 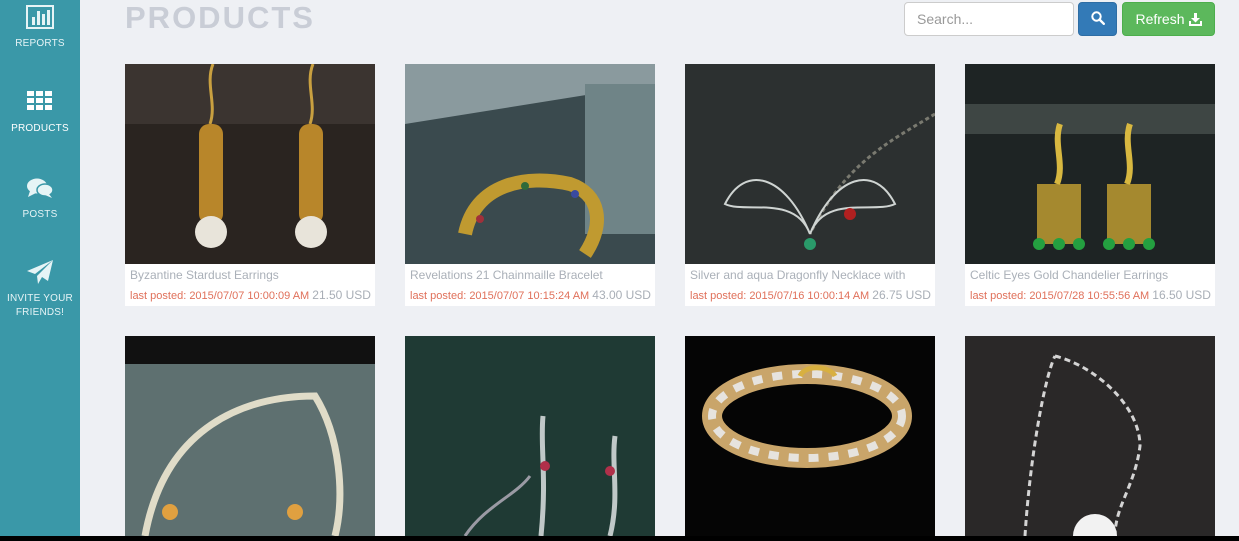 What do you see at coordinates (798, 275) in the screenshot?
I see `product-name: Silver and aqua Dragonfly Necklace with` at bounding box center [798, 275].